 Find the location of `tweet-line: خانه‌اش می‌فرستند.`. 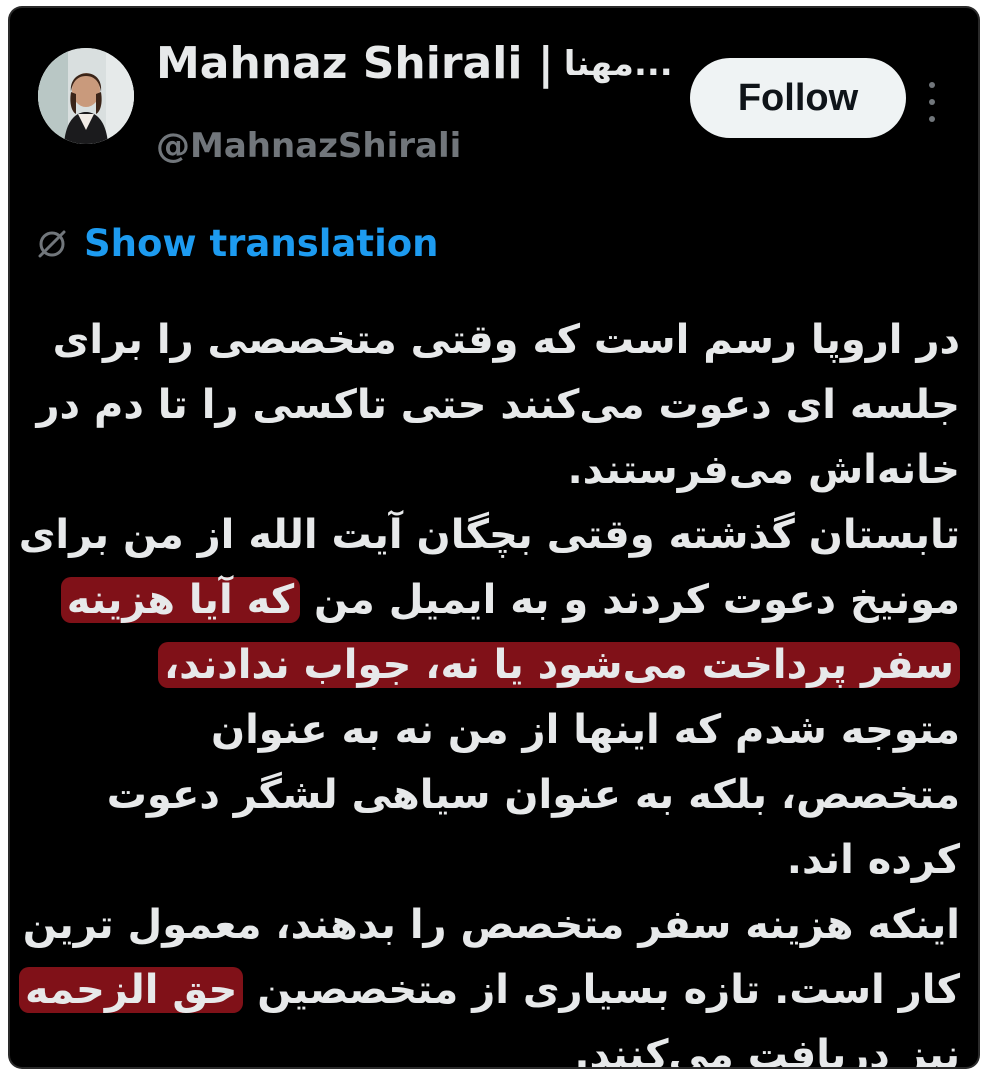

tweet-line: خانه‌اش می‌فرستند. is located at coordinates (763, 470).